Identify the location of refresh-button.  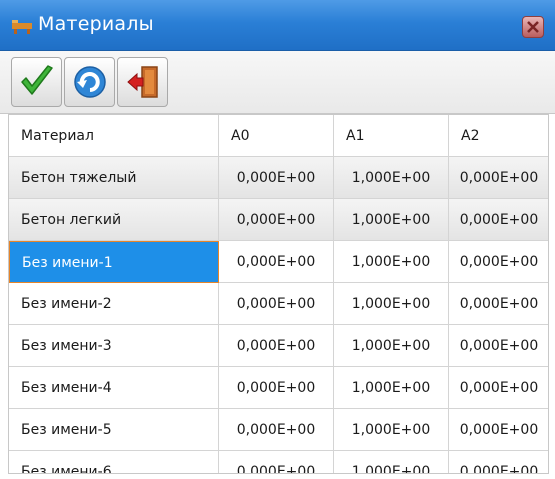
(89, 82).